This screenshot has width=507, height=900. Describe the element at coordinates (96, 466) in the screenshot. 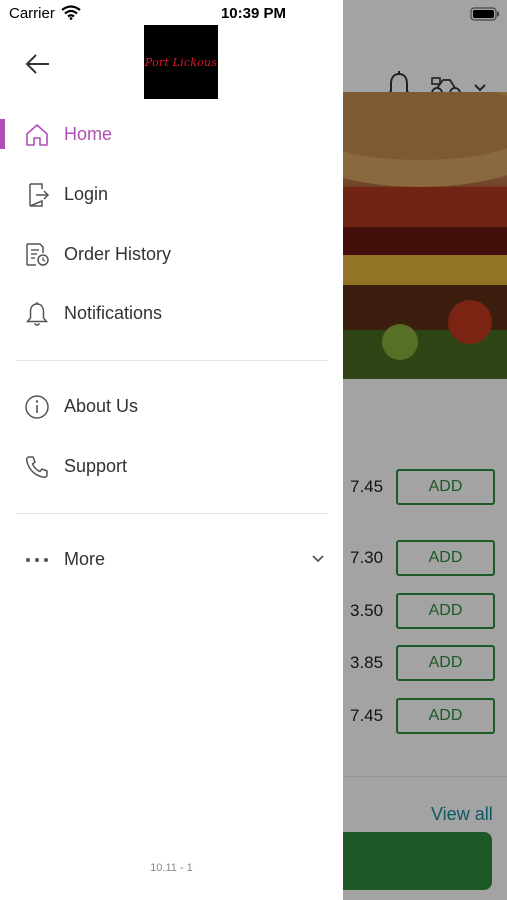

I see `nav-label: Support` at that location.